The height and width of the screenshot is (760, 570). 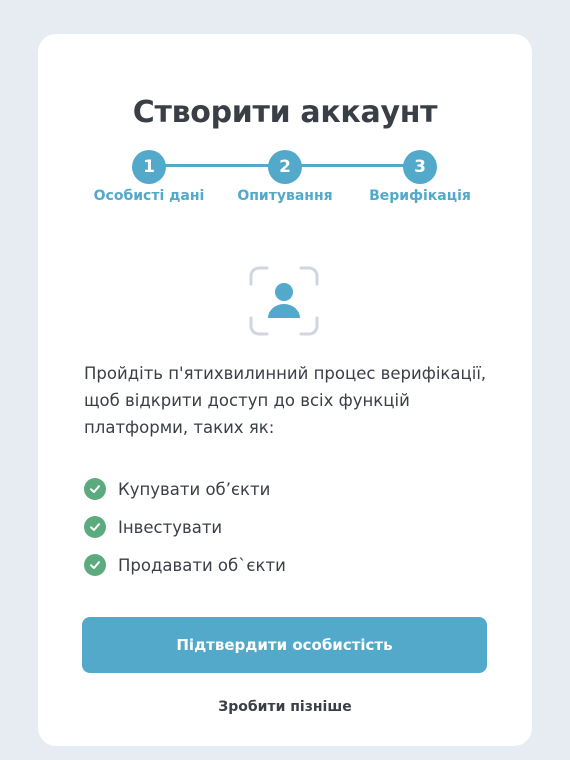 What do you see at coordinates (284, 301) in the screenshot?
I see `face-id-user-icon` at bounding box center [284, 301].